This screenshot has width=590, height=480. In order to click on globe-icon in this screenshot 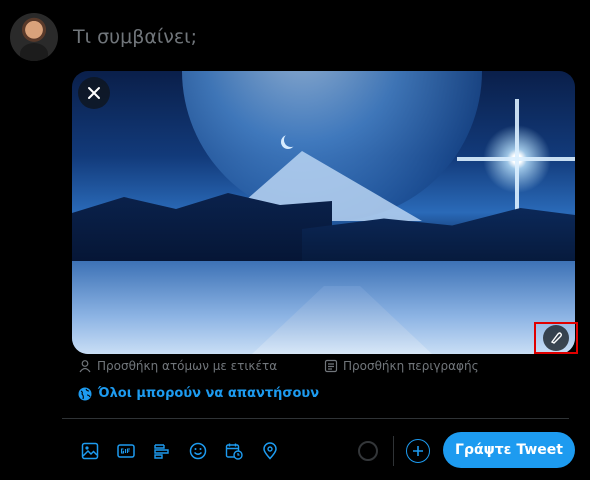, I will do `click(85, 393)`.